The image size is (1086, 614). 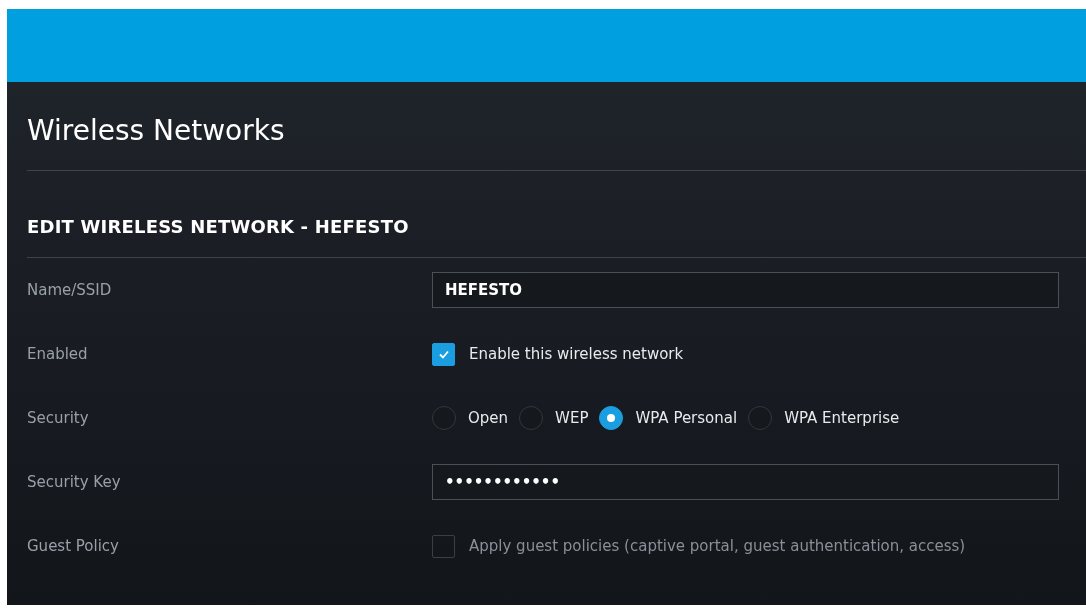 I want to click on radio-label: WPA Enterprise, so click(x=842, y=418).